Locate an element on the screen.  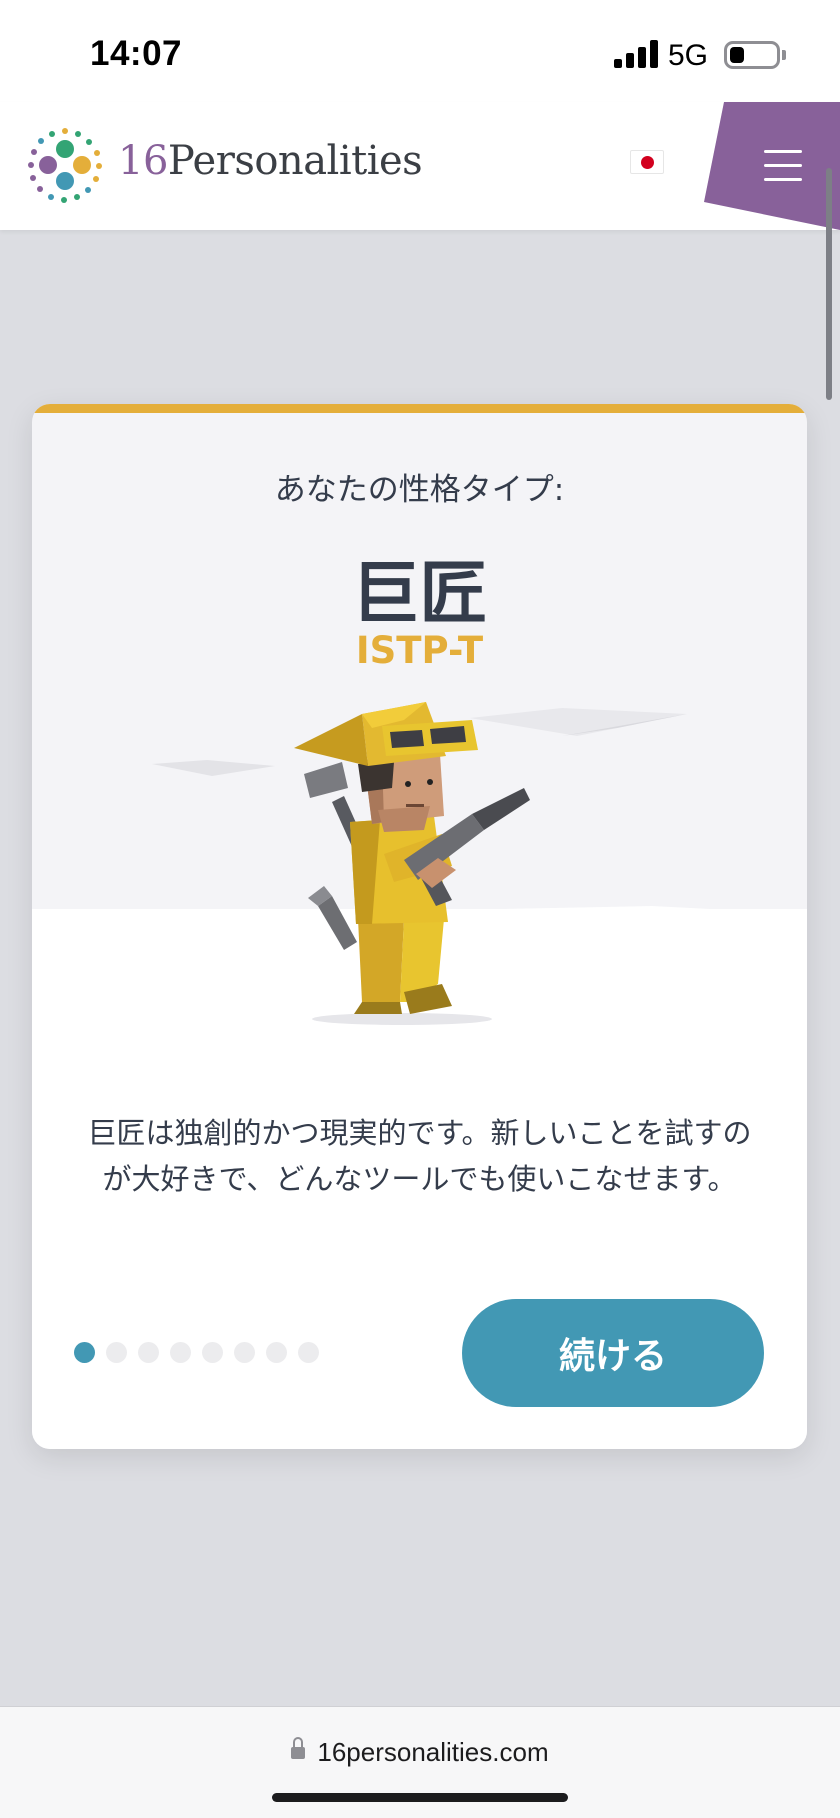
logo-icon is located at coordinates (65, 165).